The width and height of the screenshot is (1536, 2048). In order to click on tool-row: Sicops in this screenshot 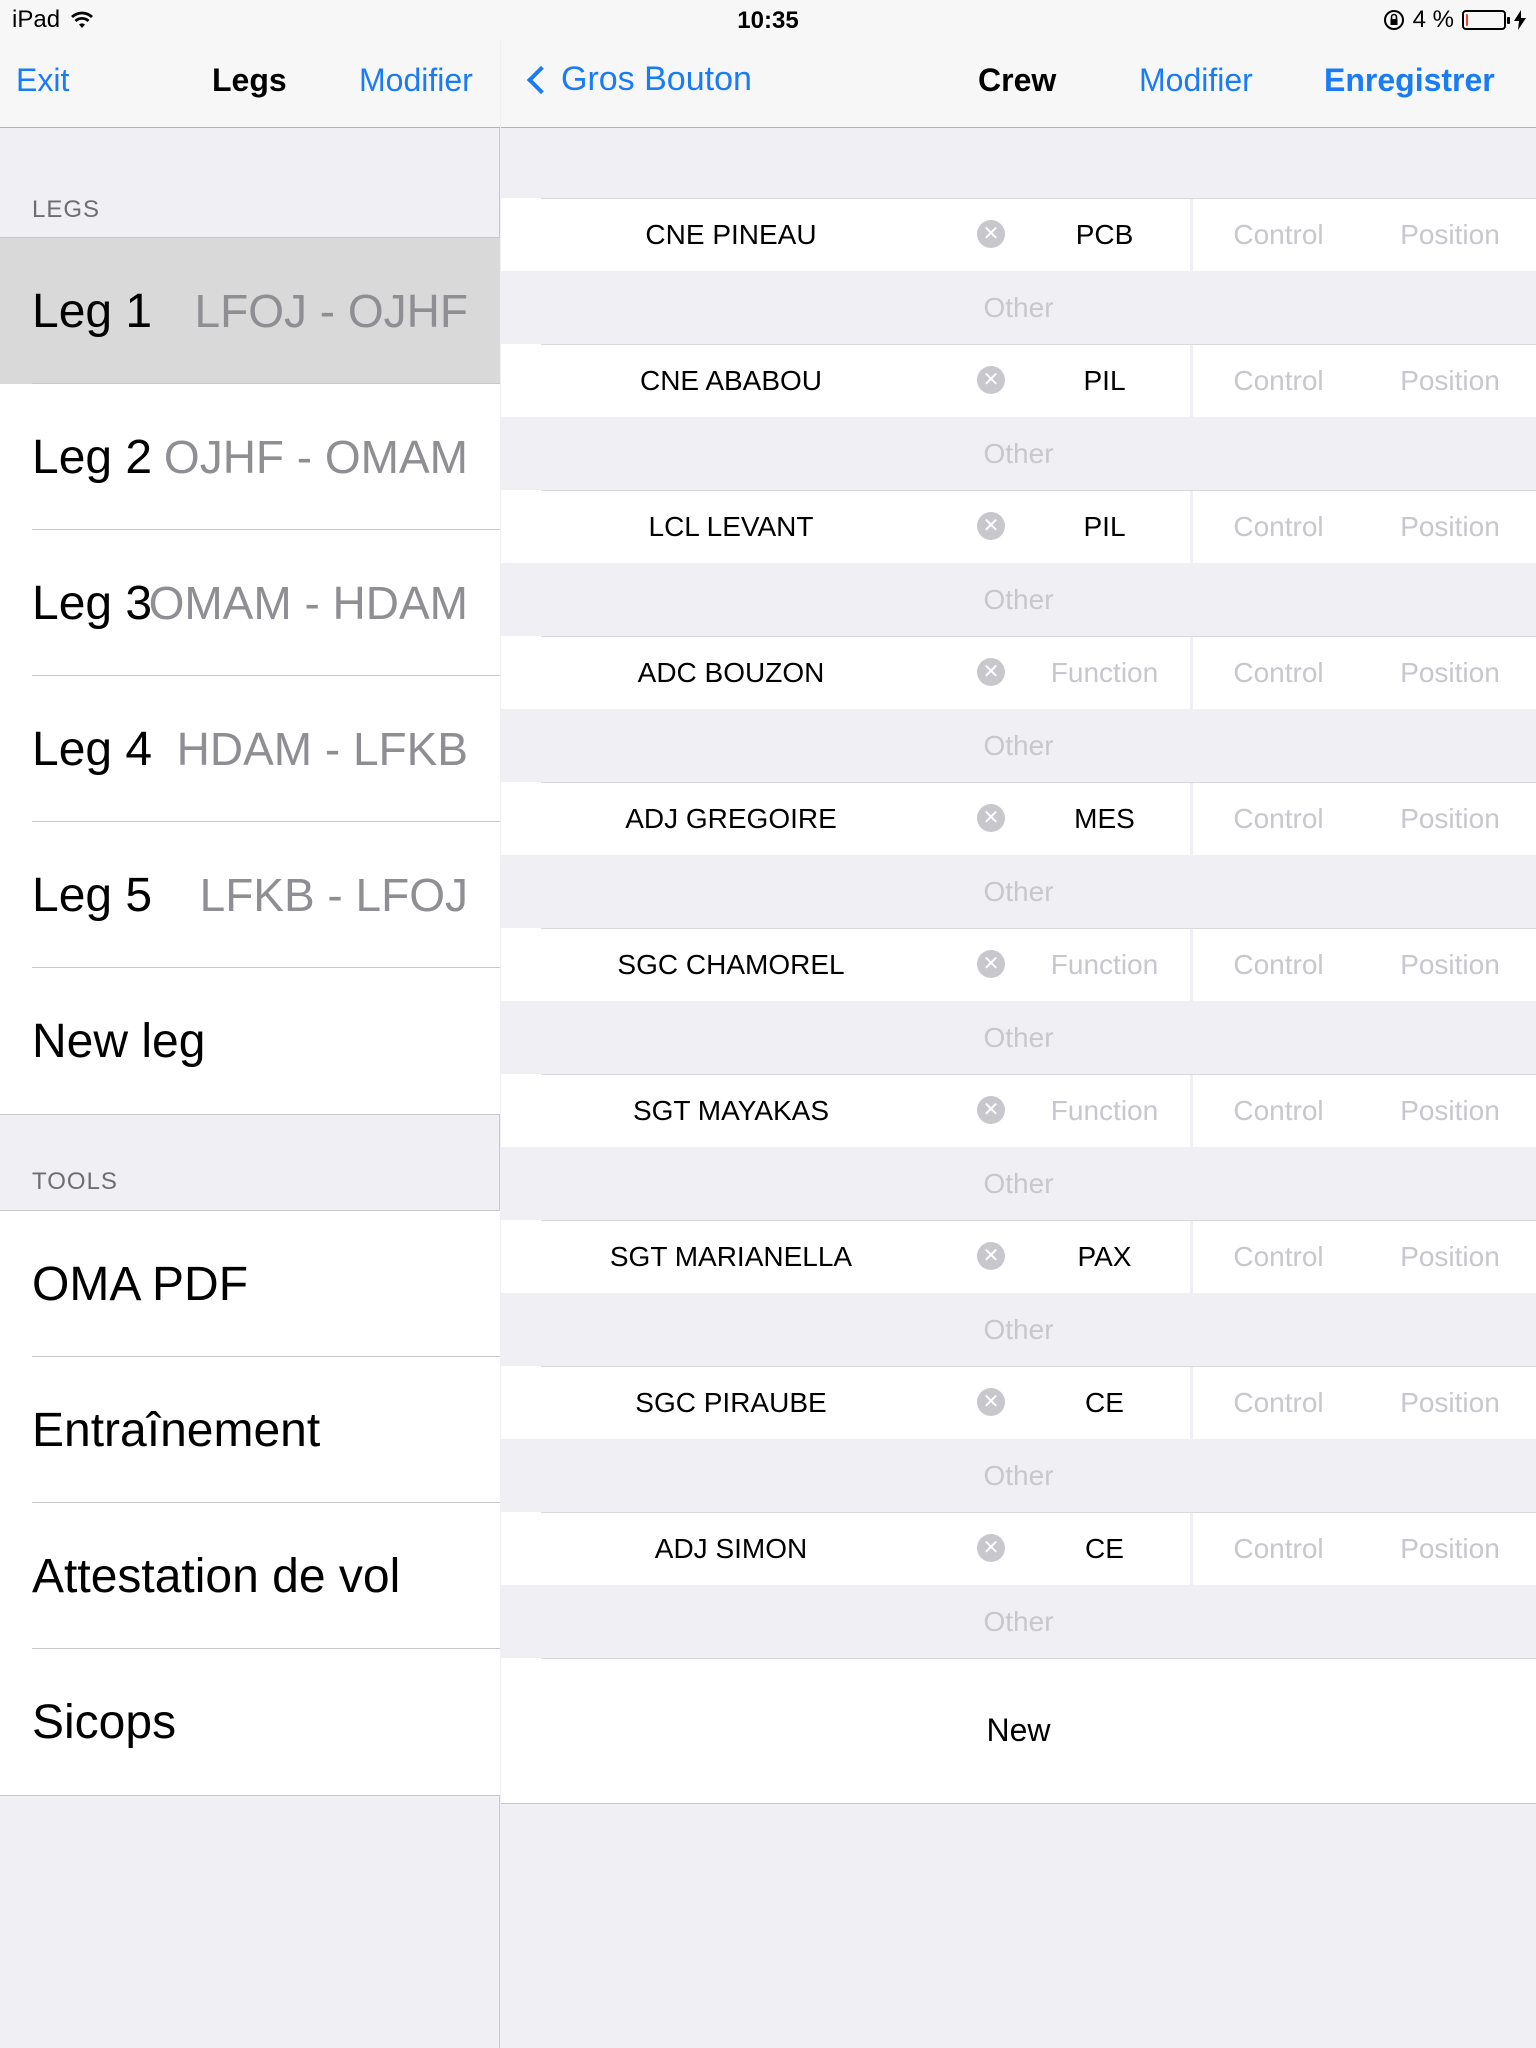, I will do `click(250, 1722)`.